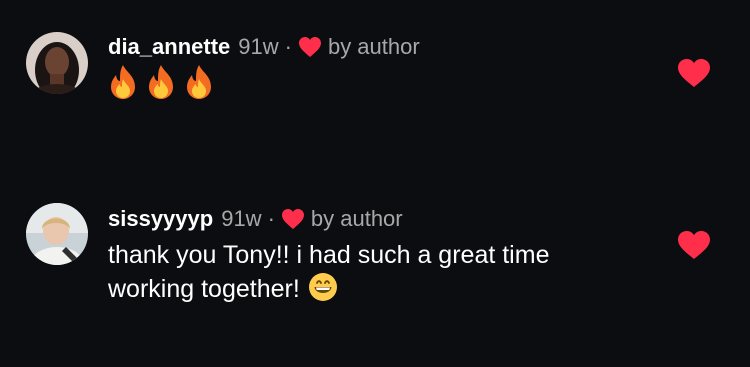  I want to click on username: sissyyyyp, so click(160, 219).